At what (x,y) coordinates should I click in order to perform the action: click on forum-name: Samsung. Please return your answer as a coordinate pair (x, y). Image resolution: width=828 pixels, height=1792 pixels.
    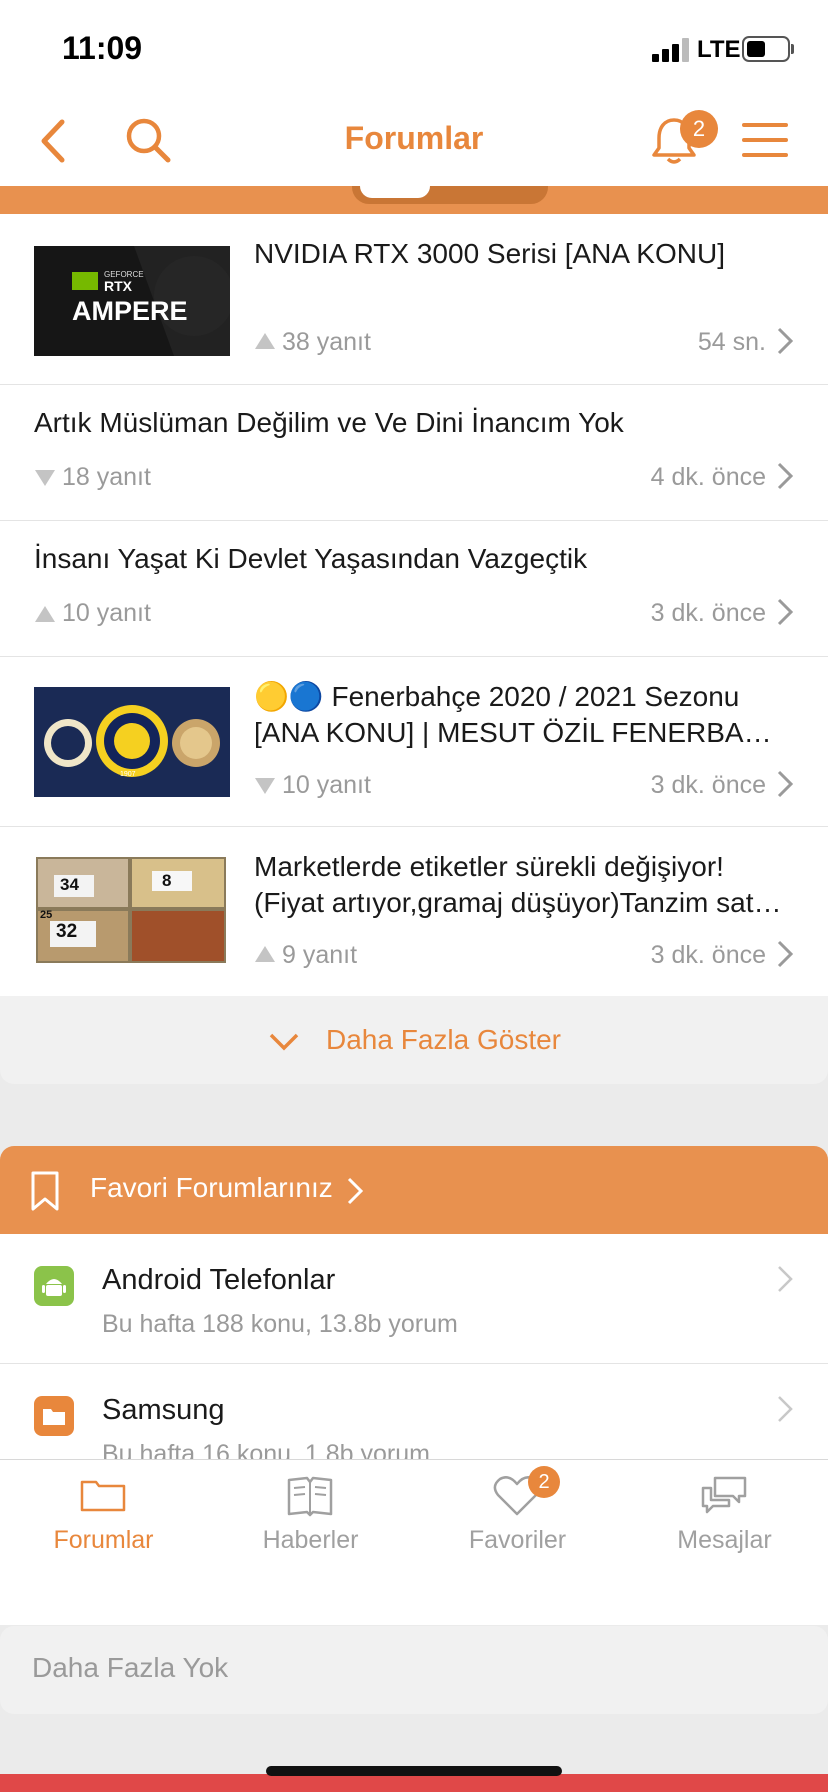
    Looking at the image, I should click on (163, 1410).